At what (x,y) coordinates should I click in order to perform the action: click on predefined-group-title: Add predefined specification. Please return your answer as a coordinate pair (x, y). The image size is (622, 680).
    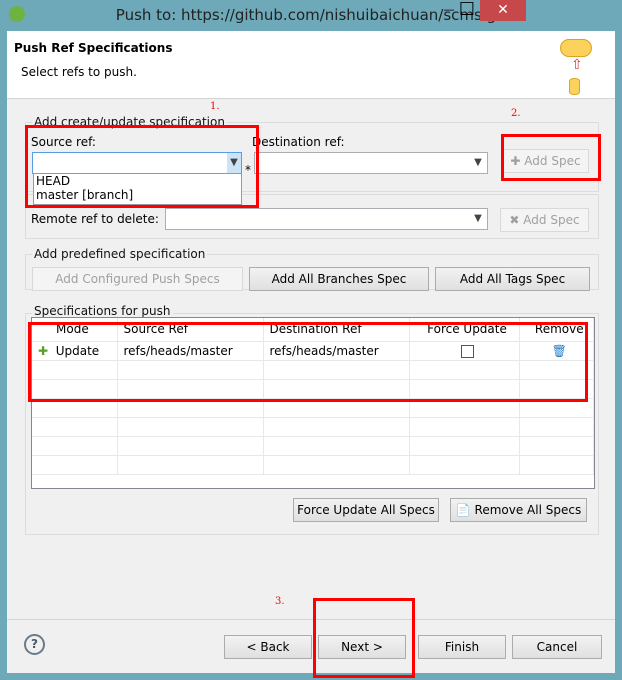
    Looking at the image, I should click on (120, 254).